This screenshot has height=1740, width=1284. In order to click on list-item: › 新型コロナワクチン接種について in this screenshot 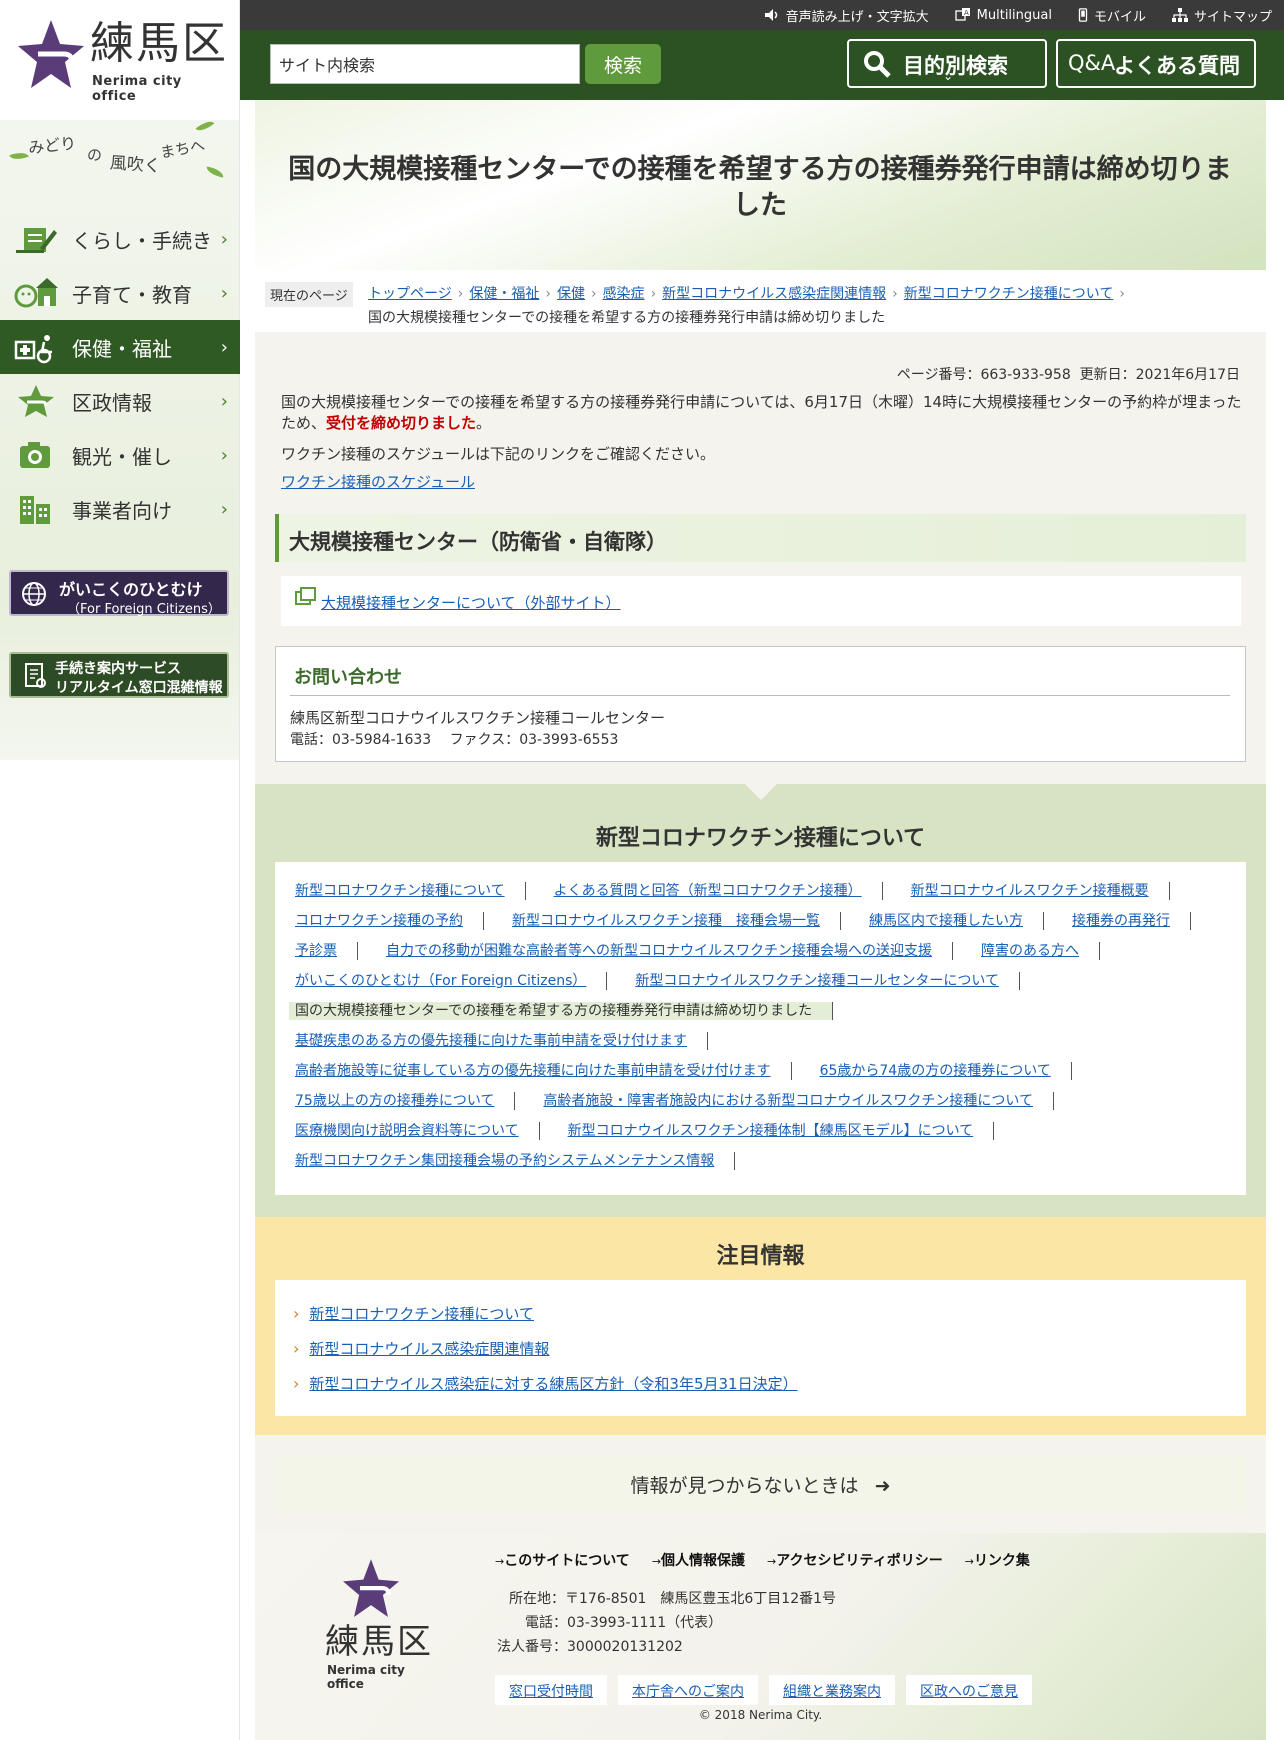, I will do `click(769, 1313)`.